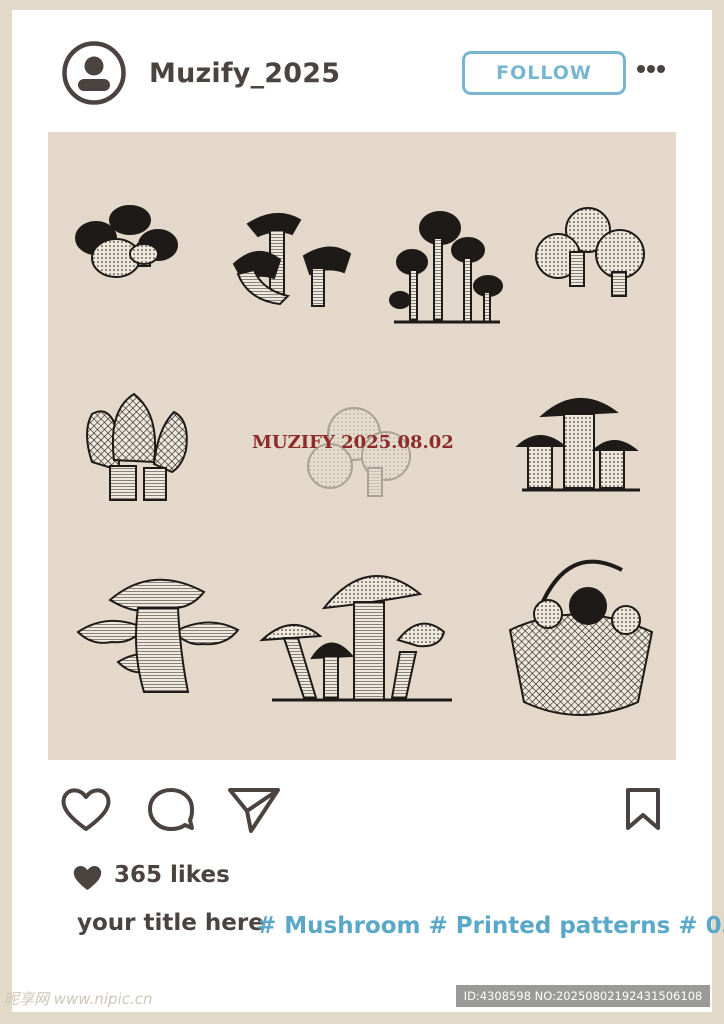  I want to click on chanterelle-cluster, so click(292, 260).